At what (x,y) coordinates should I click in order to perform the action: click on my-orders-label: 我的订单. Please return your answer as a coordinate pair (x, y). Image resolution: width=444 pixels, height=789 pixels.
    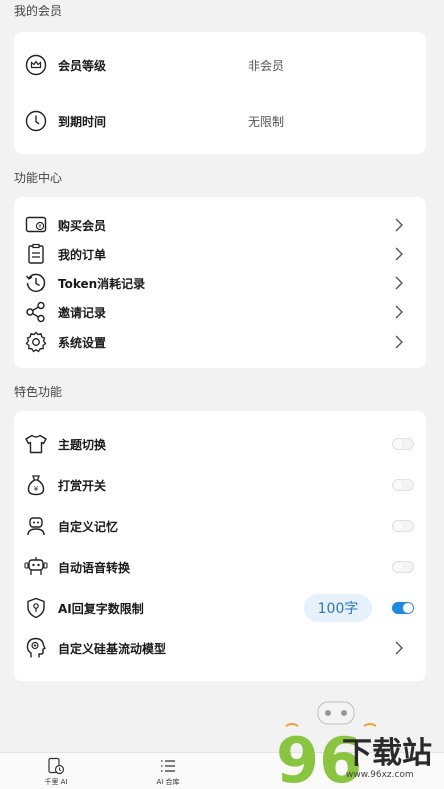
    Looking at the image, I should click on (82, 254).